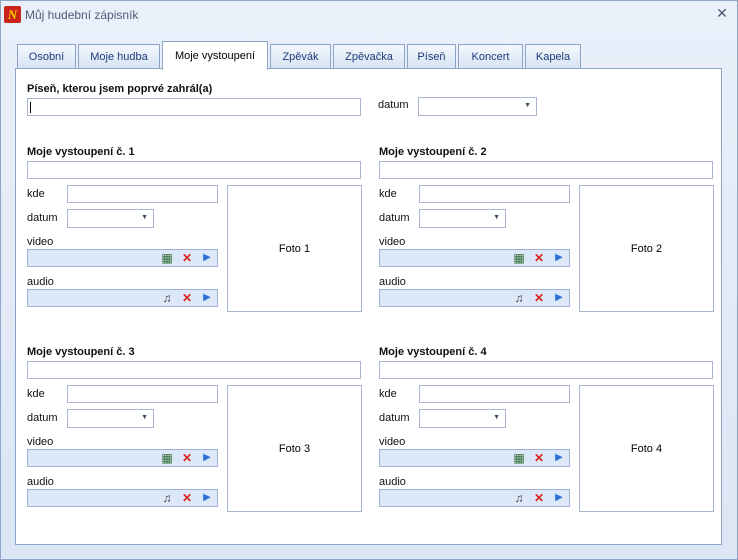 The image size is (738, 560). What do you see at coordinates (119, 56) in the screenshot?
I see `tab-moje-hudba: Moje hudba` at bounding box center [119, 56].